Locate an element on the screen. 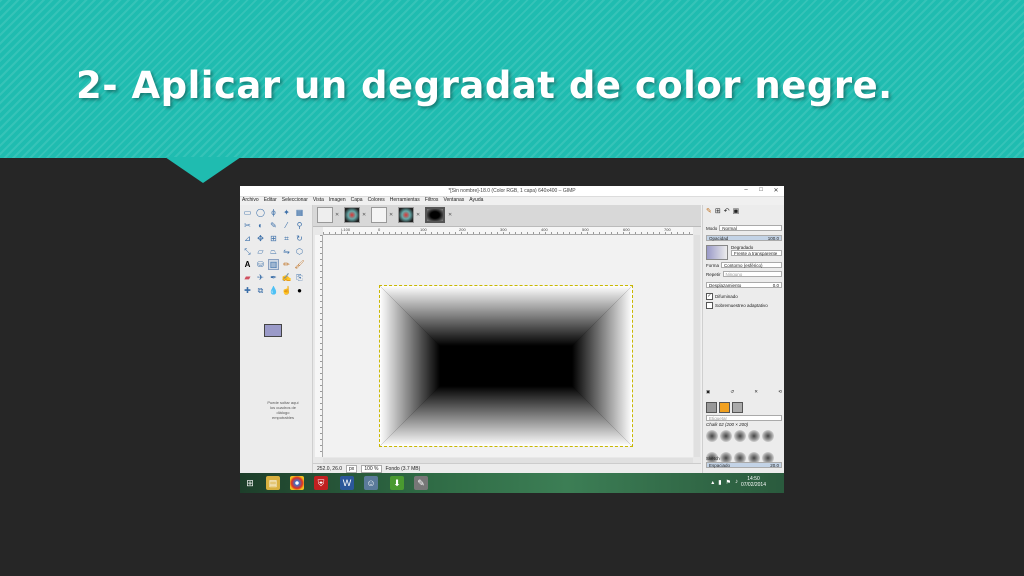 Image resolution: width=1024 pixels, height=576 pixels. move-icon: ✥ is located at coordinates (260, 238).